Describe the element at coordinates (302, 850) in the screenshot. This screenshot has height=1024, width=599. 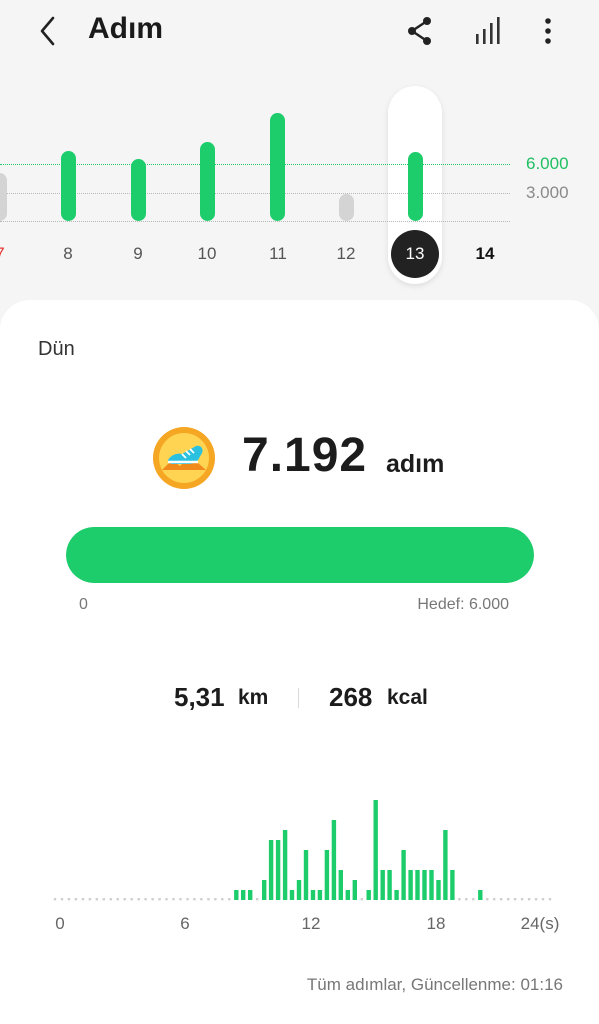
I see `hourly-steps-svg` at that location.